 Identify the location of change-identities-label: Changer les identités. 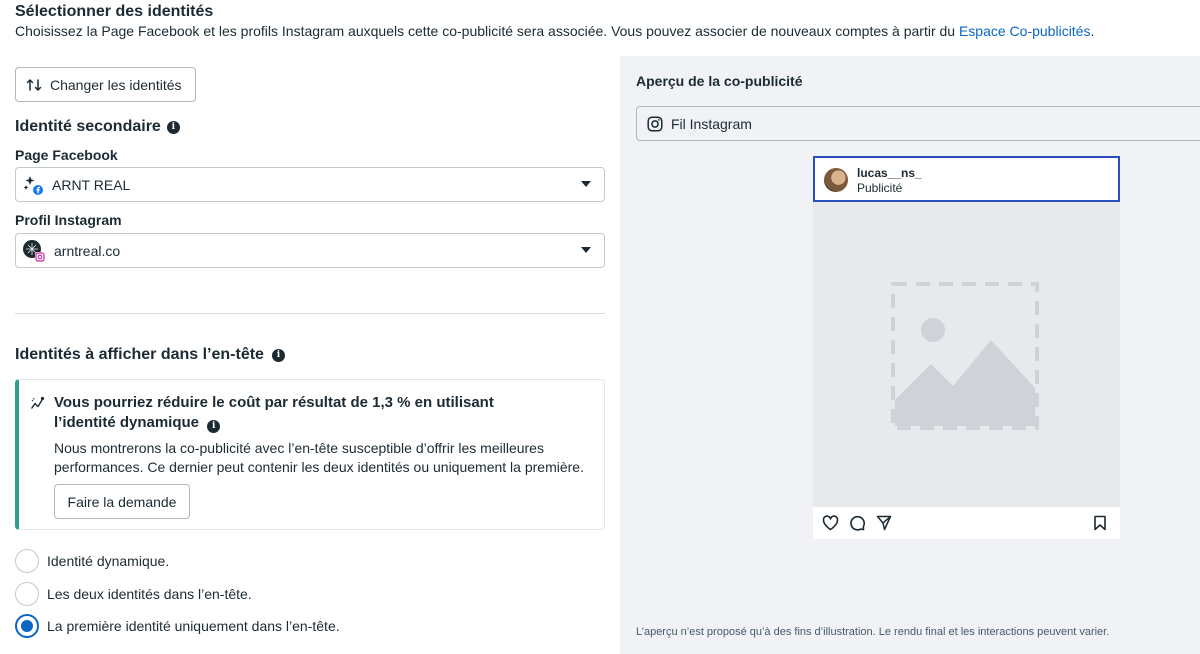
(116, 84).